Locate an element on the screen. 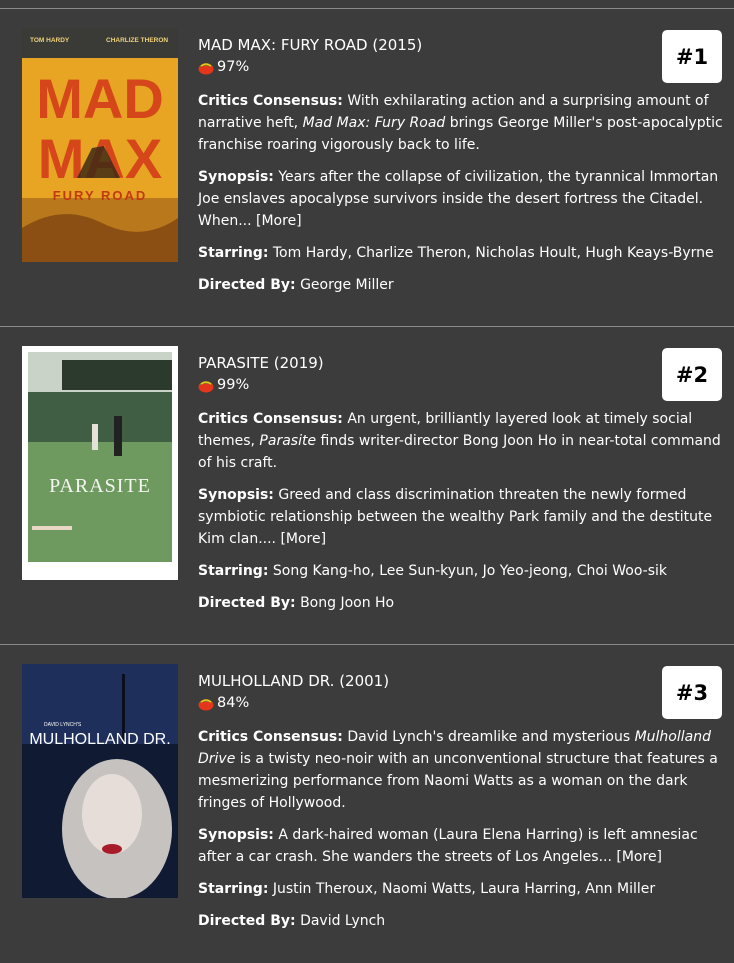  score-value: 97% is located at coordinates (233, 67).